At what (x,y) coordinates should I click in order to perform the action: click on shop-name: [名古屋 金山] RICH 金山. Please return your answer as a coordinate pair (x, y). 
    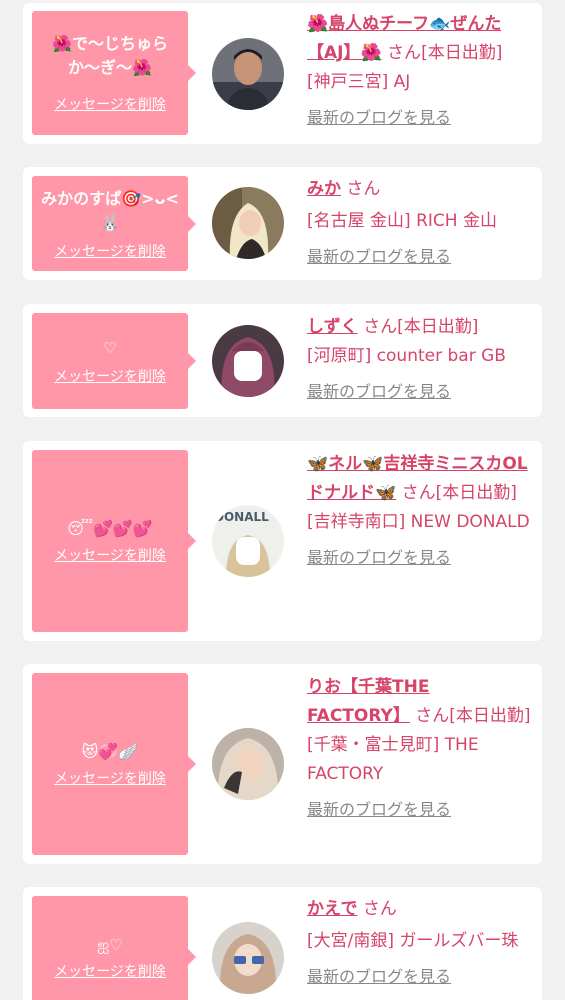
    Looking at the image, I should click on (402, 221).